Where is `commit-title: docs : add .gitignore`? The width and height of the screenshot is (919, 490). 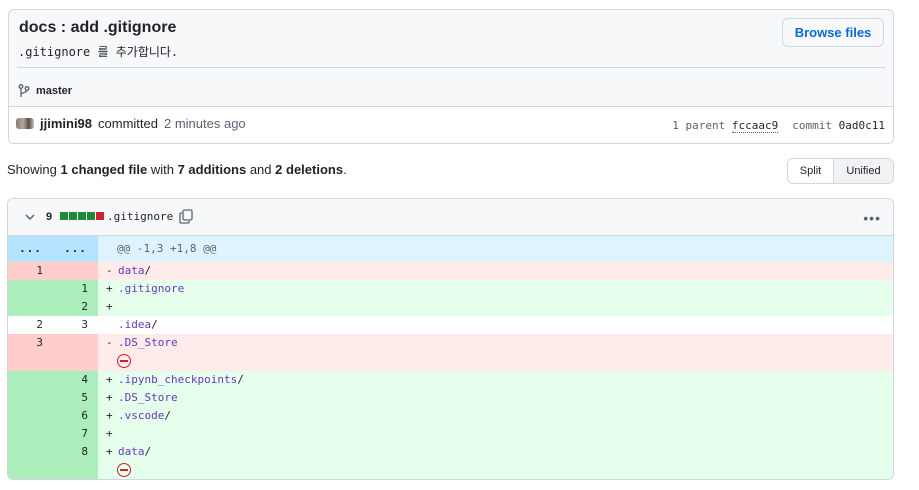
commit-title: docs : add .gitignore is located at coordinates (98, 27).